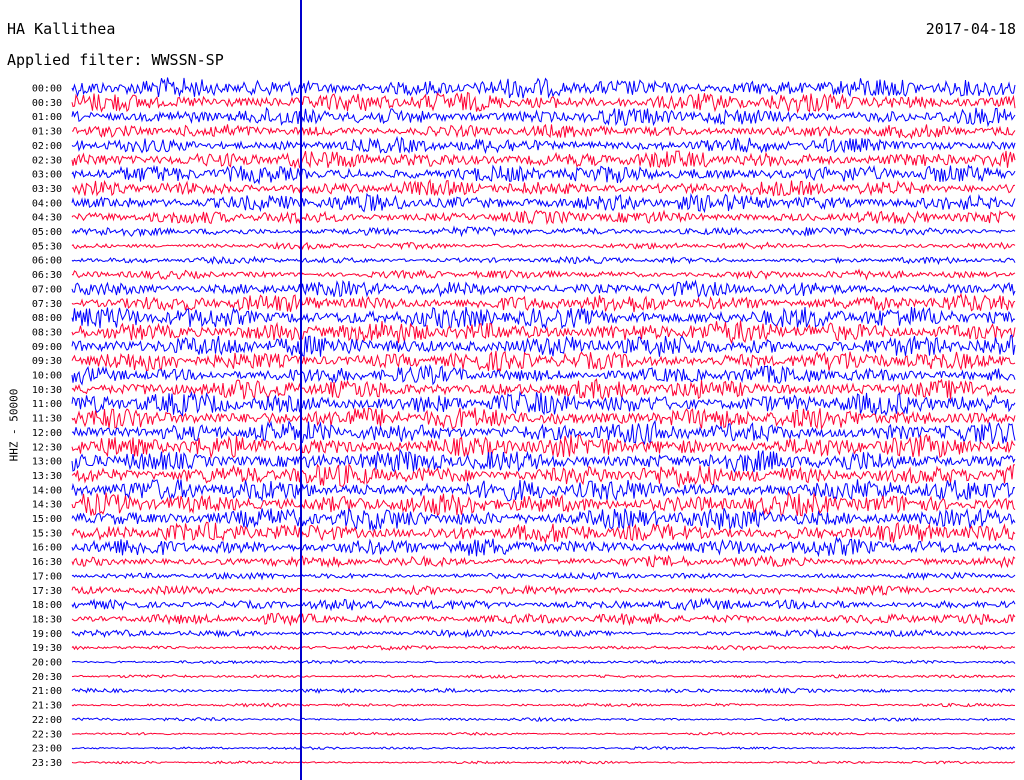 This screenshot has height=780, width=1024. Describe the element at coordinates (47, 289) in the screenshot. I see `row-time-label: 07:00` at that location.